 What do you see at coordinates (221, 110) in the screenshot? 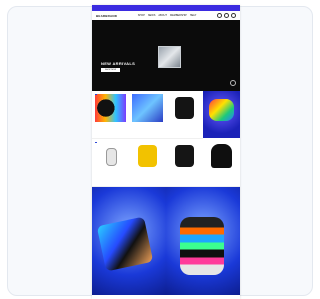
I see `promo-figure-image` at bounding box center [221, 110].